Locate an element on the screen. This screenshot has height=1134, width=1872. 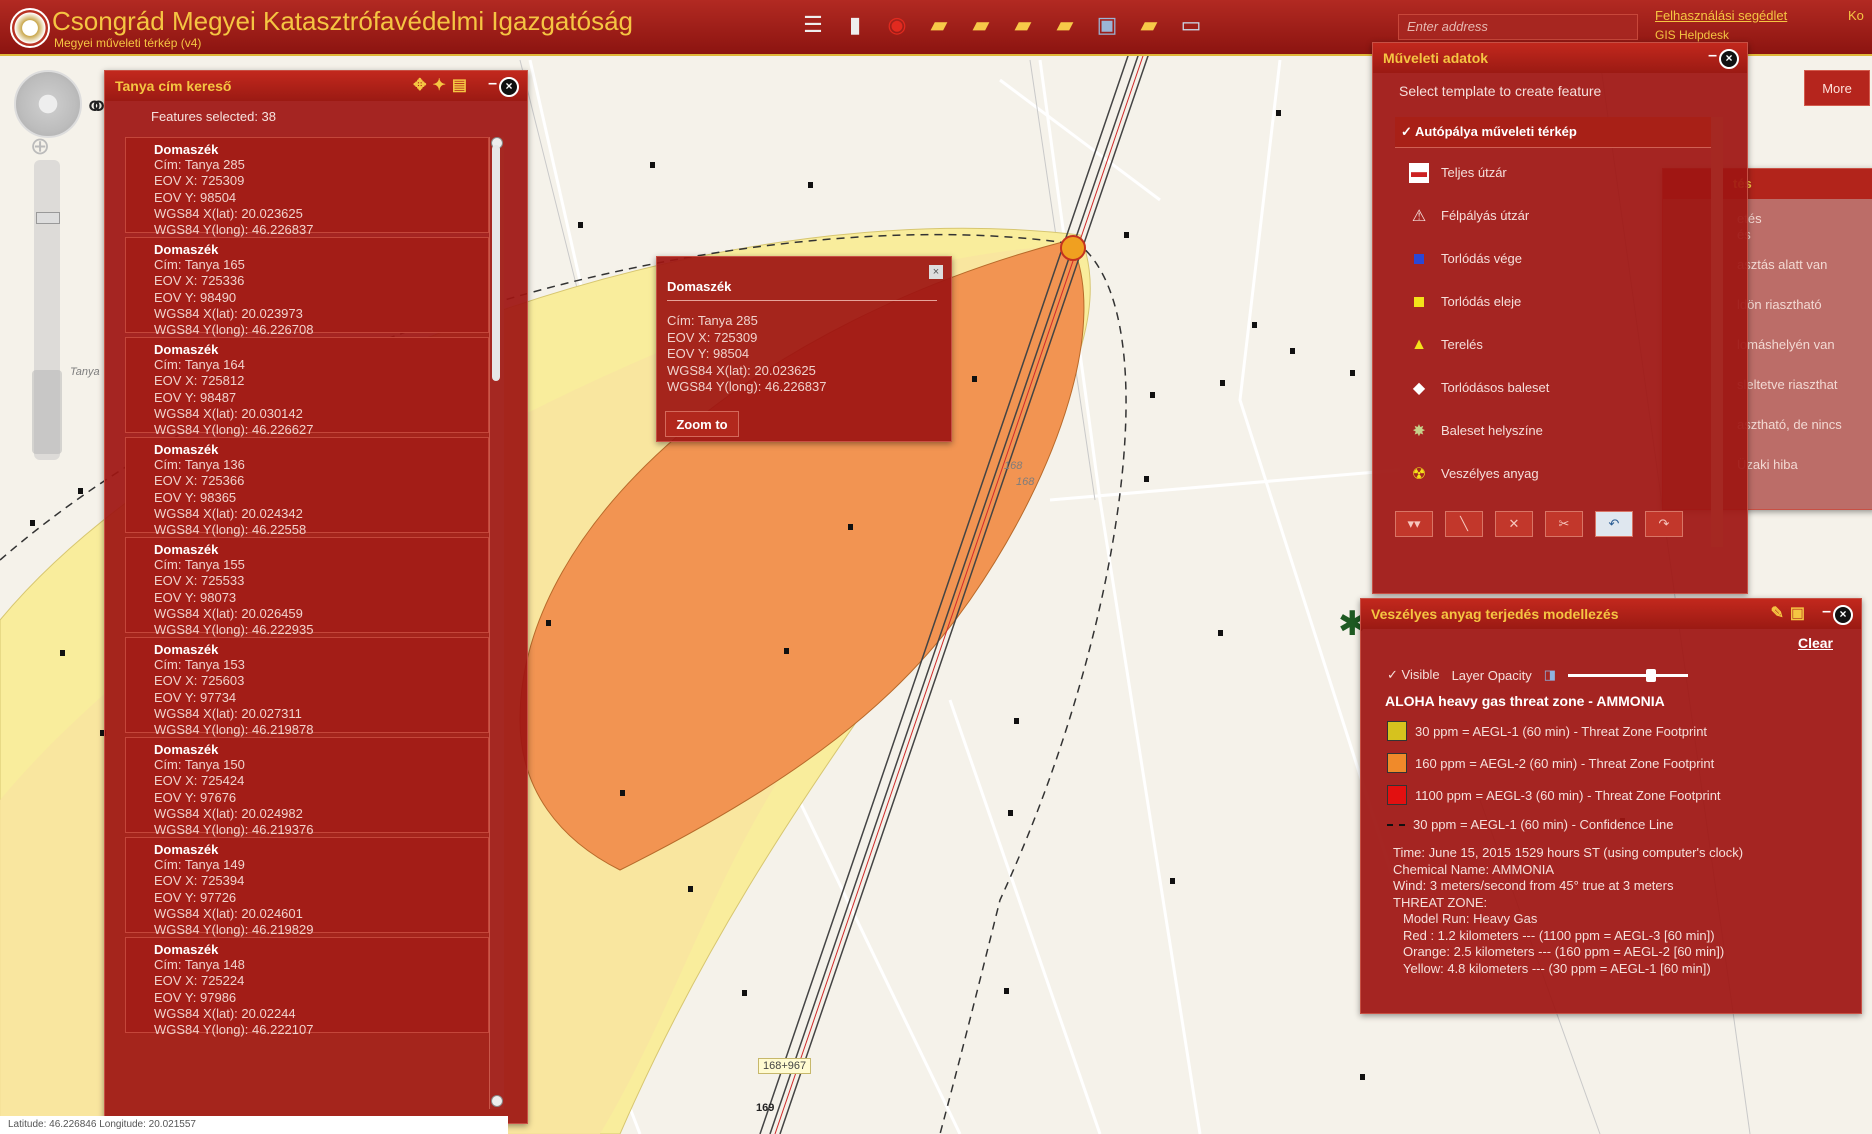
scroll-down-icon is located at coordinates (497, 1101).